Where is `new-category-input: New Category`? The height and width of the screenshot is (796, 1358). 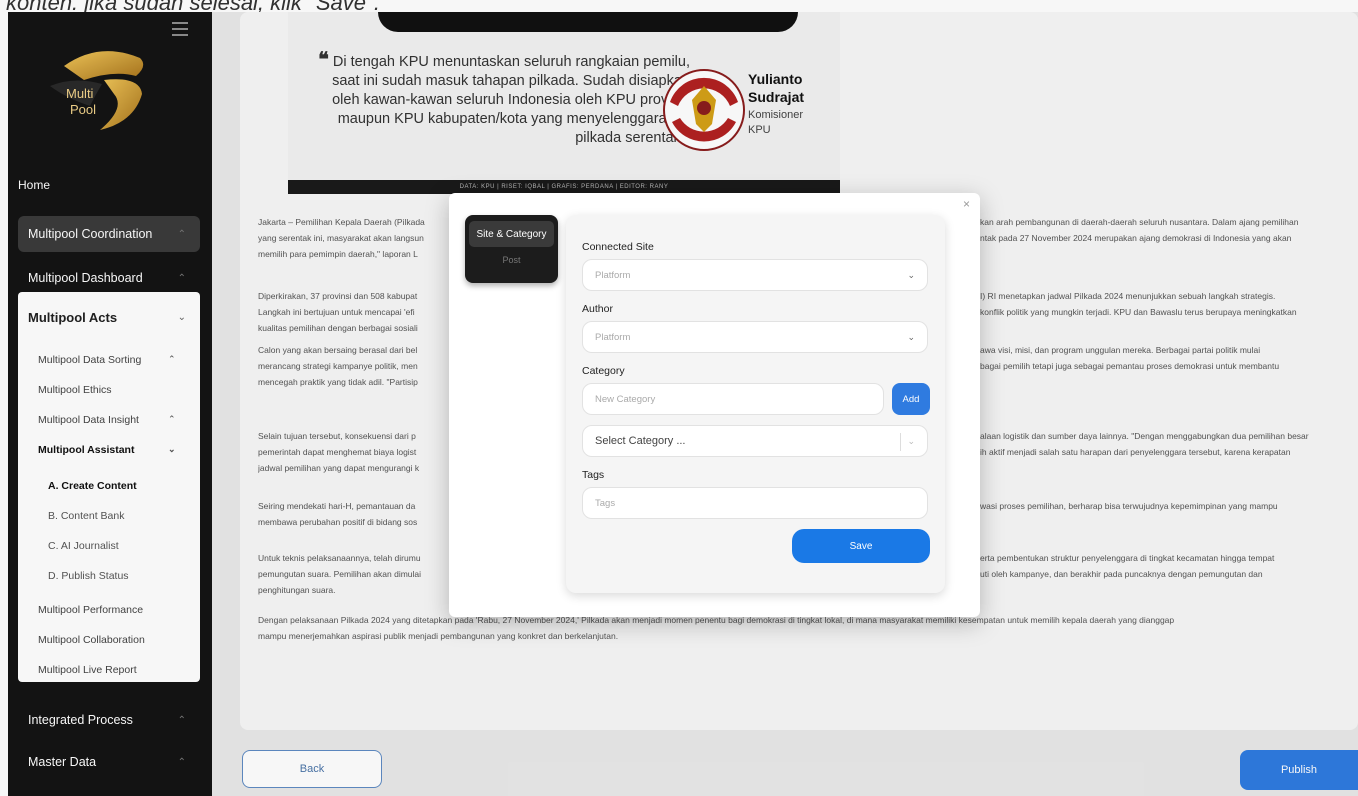
new-category-input: New Category is located at coordinates (733, 399).